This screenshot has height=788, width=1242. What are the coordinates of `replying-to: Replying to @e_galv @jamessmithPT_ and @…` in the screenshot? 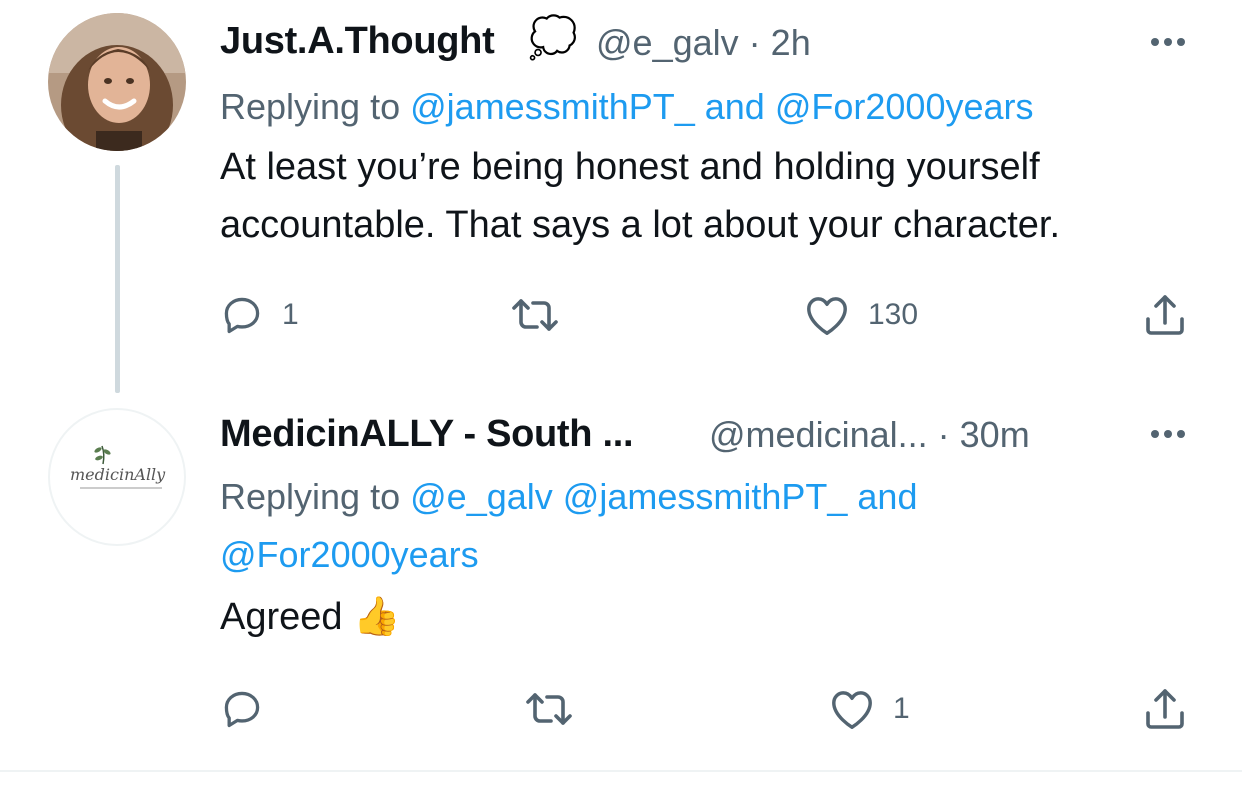 It's located at (568, 526).